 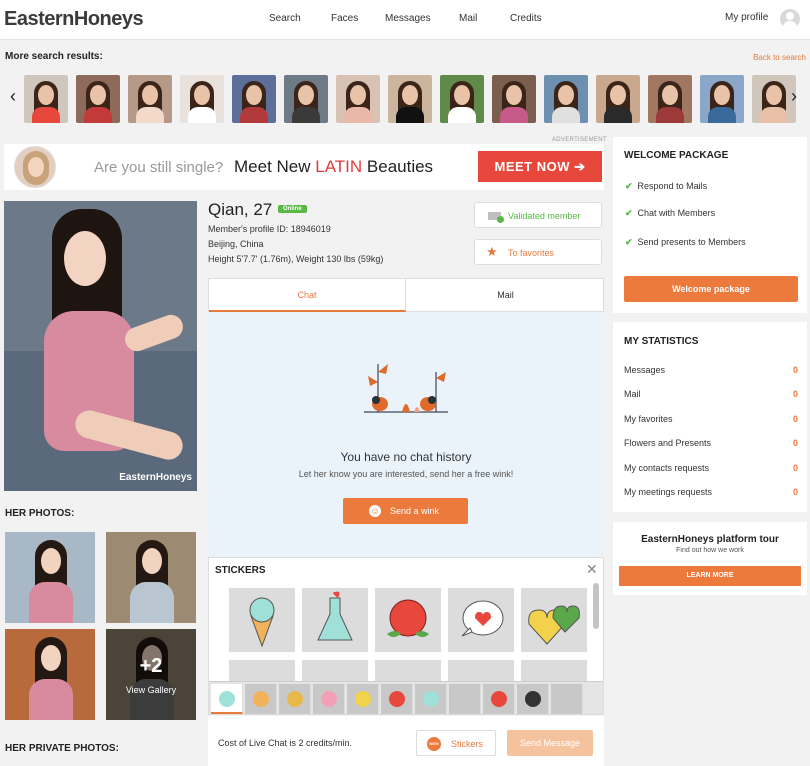 I want to click on chat-cost-text: Cost of Live Chat is 2 credits/min., so click(x=285, y=743).